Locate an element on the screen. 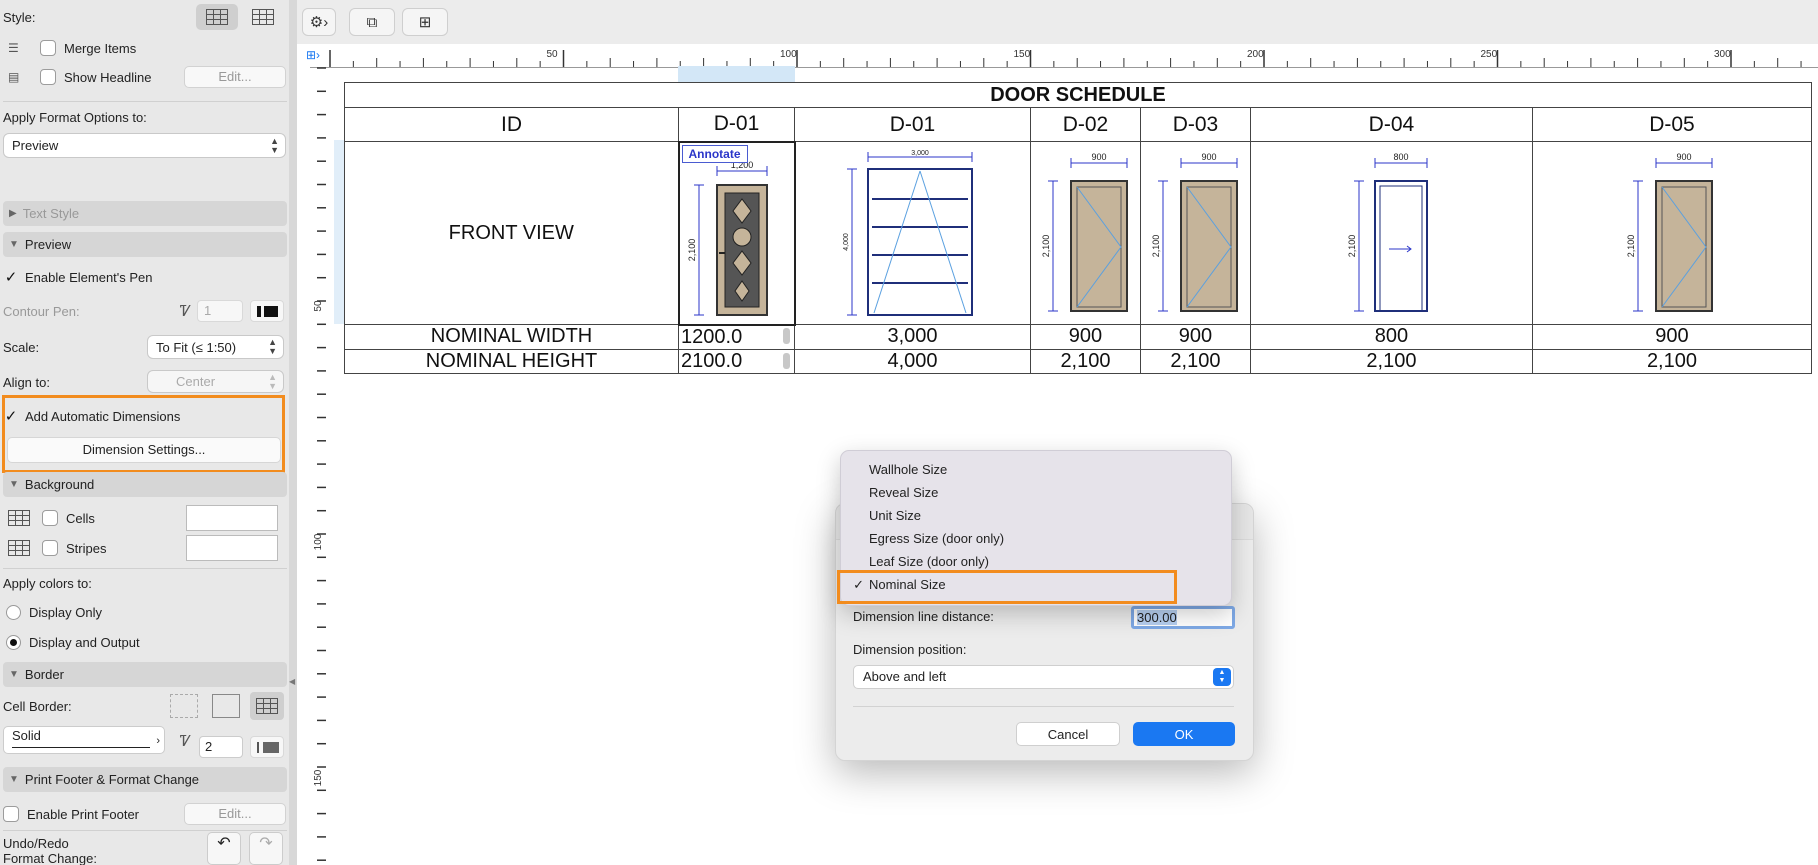 Image resolution: width=1818 pixels, height=865 pixels. front-view-cell-d01a: Annotate 1,200 2,100 is located at coordinates (736, 233).